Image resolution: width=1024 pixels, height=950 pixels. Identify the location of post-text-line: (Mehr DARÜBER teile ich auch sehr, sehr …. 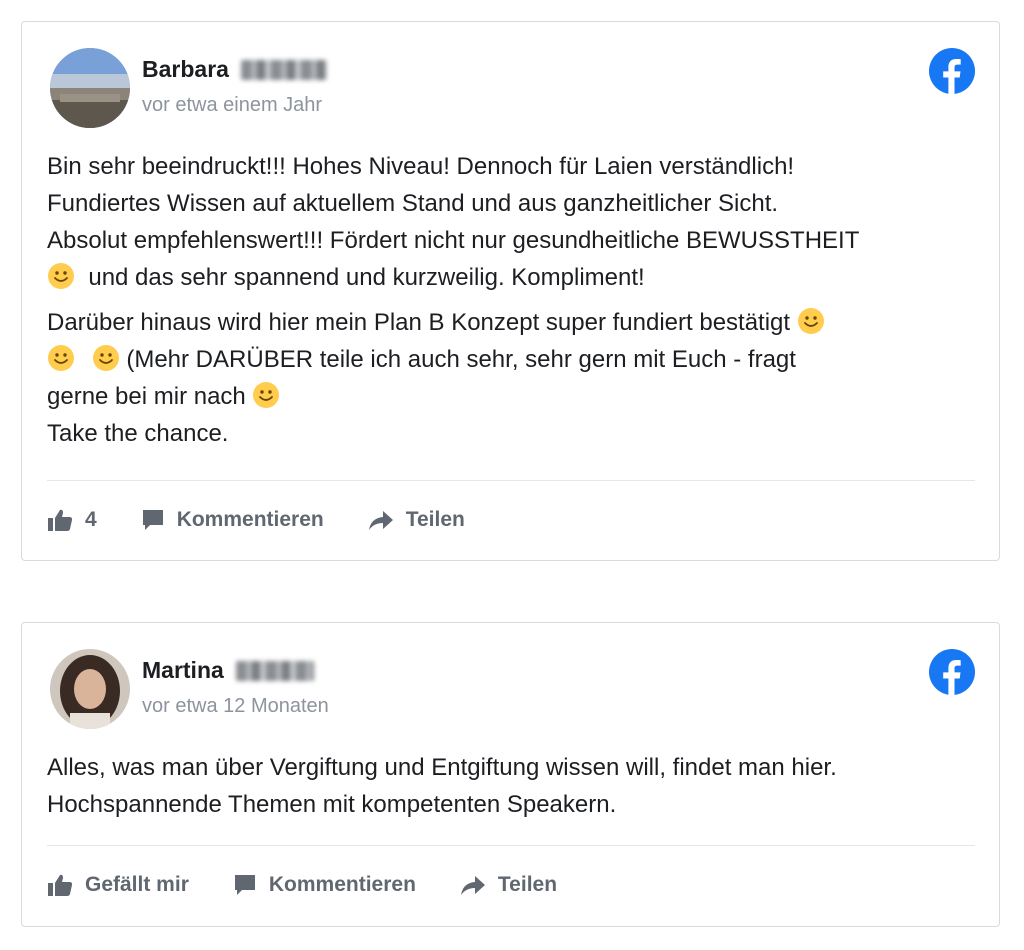
(461, 359).